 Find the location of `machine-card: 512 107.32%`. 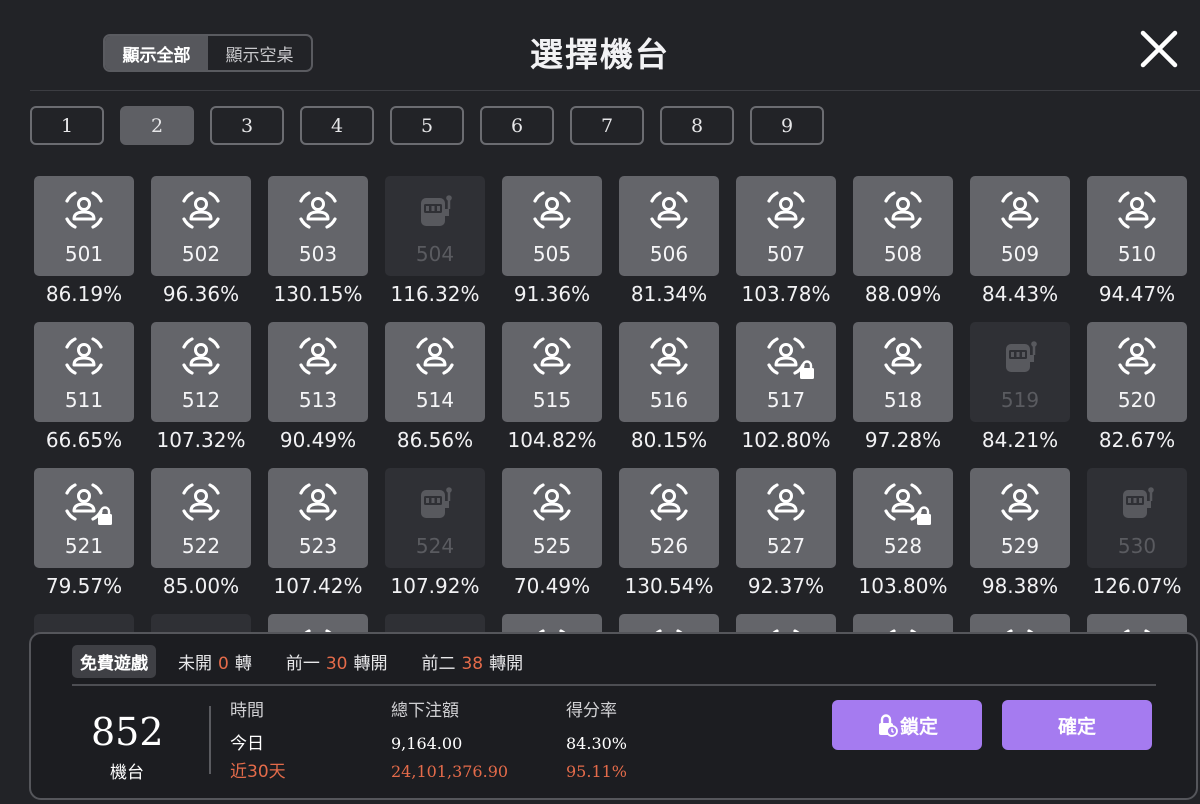

machine-card: 512 107.32% is located at coordinates (201, 387).